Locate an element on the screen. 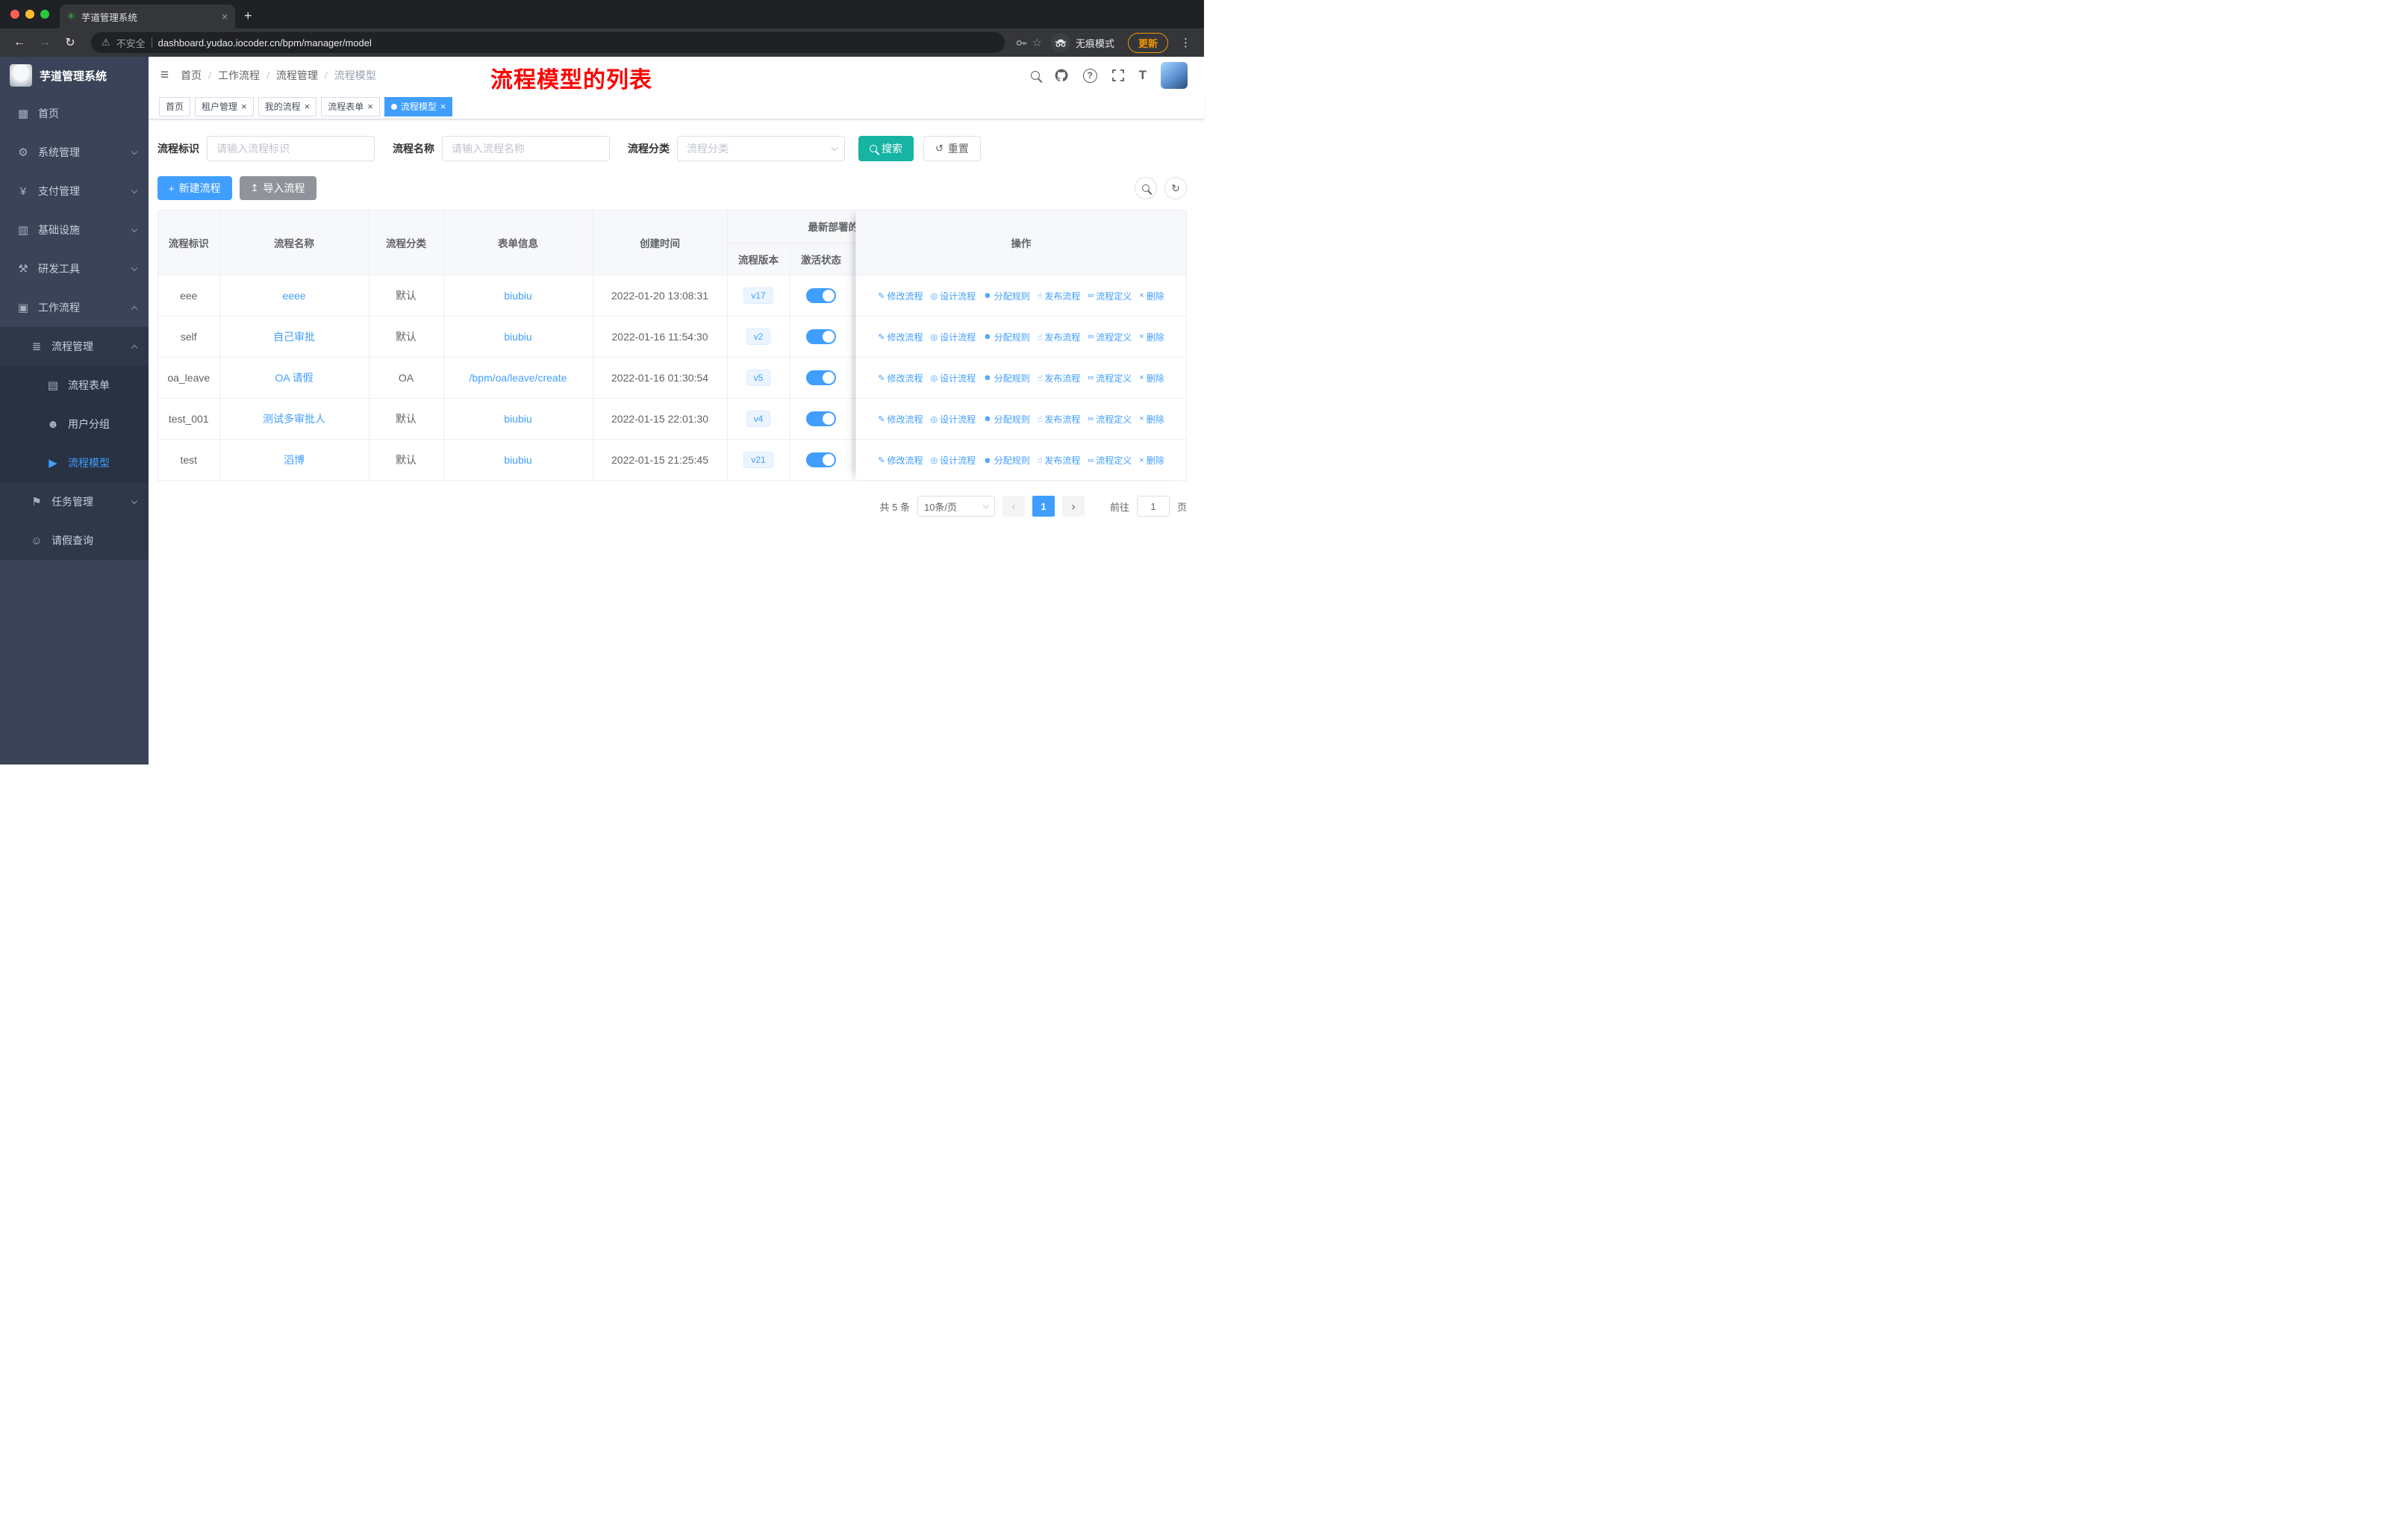 The width and height of the screenshot is (2408, 1529). current-page-button: 1 is located at coordinates (1043, 507).